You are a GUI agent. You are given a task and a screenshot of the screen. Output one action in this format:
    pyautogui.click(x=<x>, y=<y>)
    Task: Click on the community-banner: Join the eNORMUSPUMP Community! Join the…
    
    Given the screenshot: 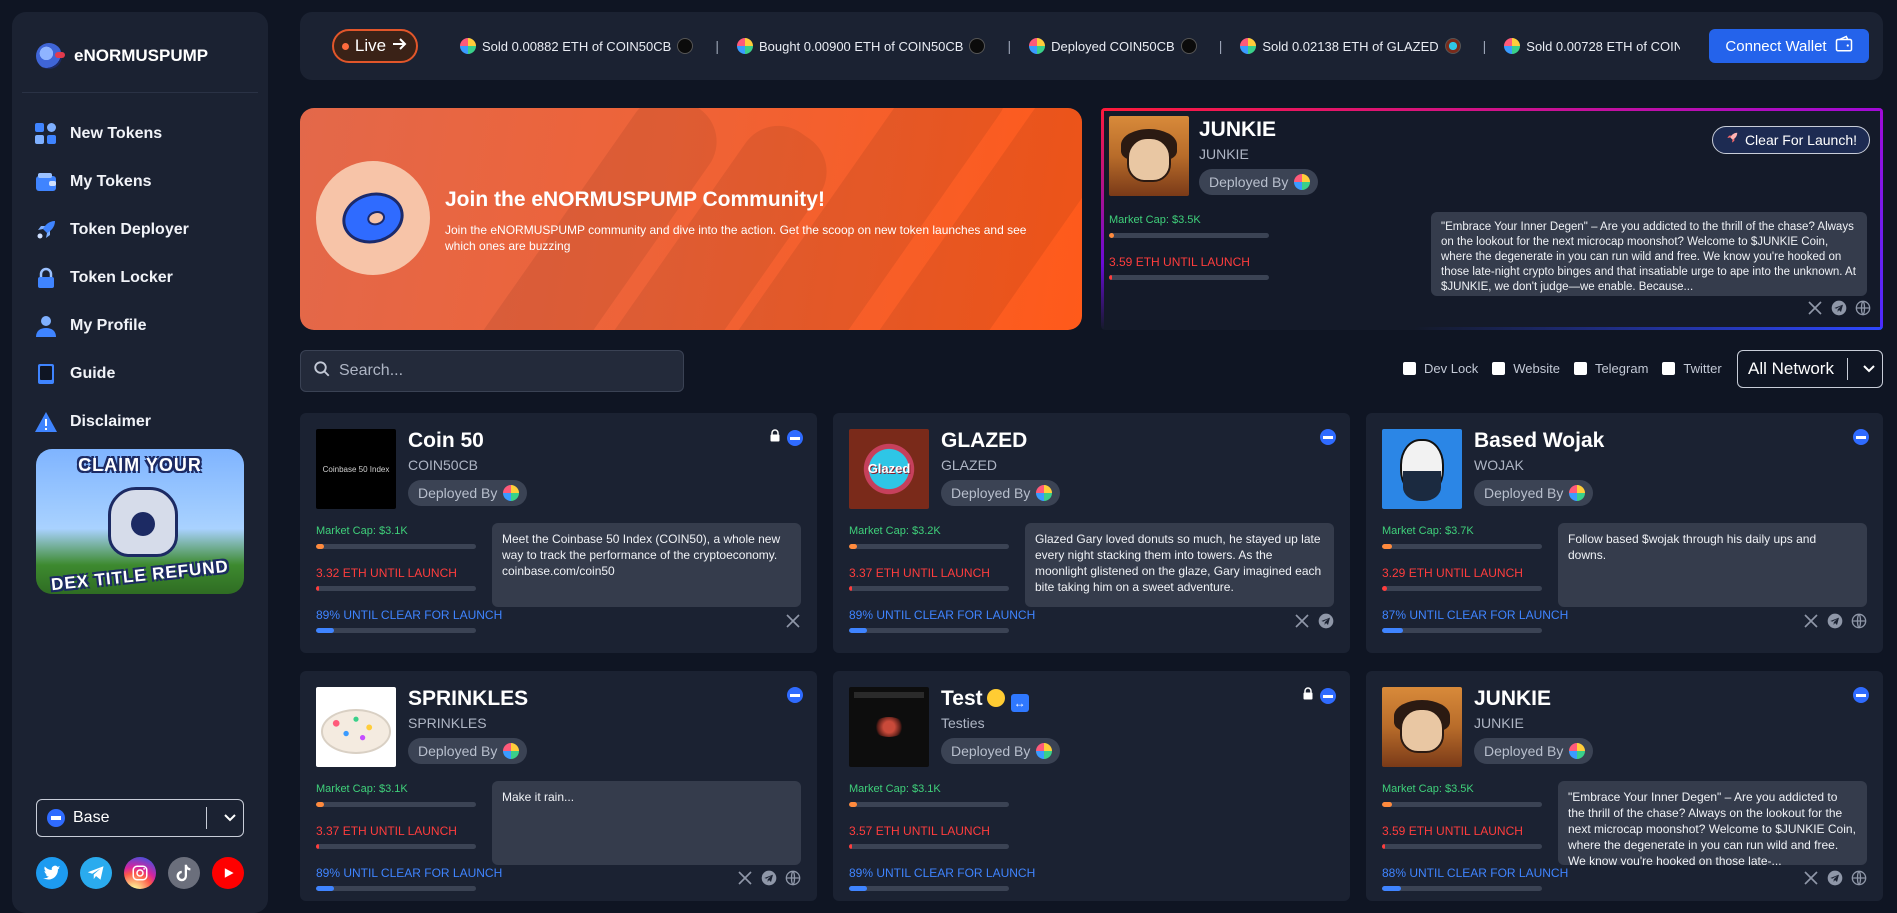 What is the action you would take?
    pyautogui.click(x=691, y=219)
    